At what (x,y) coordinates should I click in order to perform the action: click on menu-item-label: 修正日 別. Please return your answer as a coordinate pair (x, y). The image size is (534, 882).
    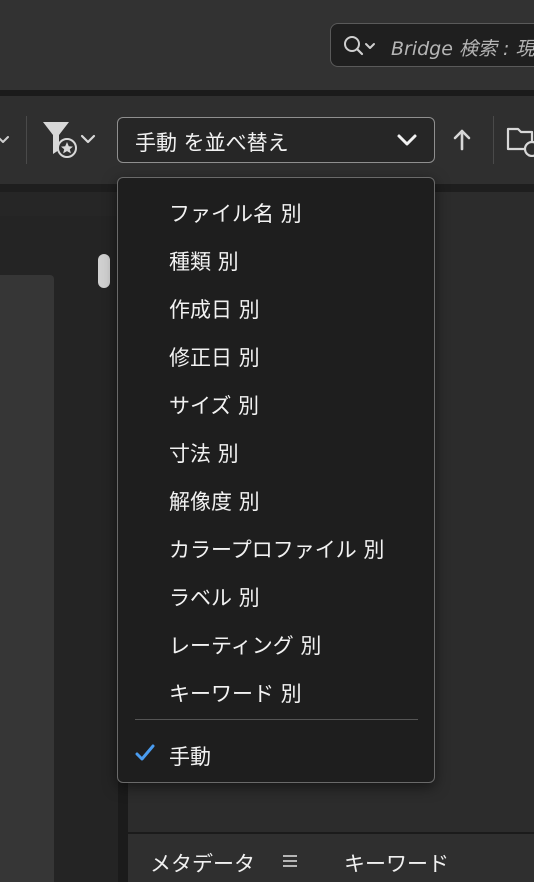
    Looking at the image, I should click on (214, 358).